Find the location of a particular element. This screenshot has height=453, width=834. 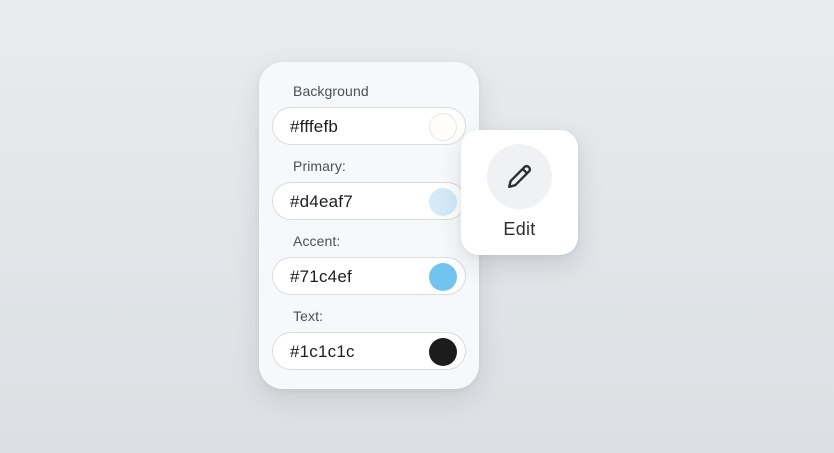

pencil-icon is located at coordinates (520, 176).